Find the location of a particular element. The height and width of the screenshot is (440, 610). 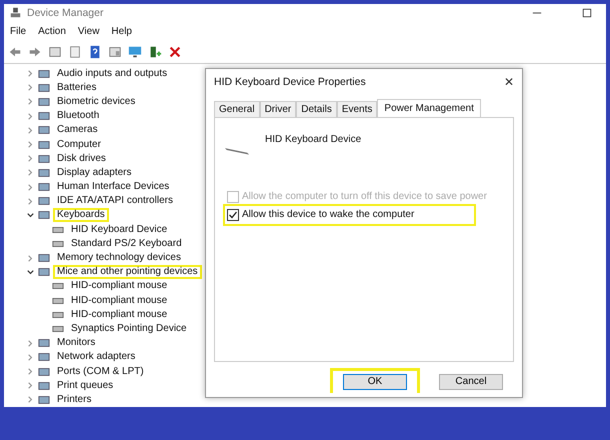

tree-item: Disk drives is located at coordinates (81, 159).